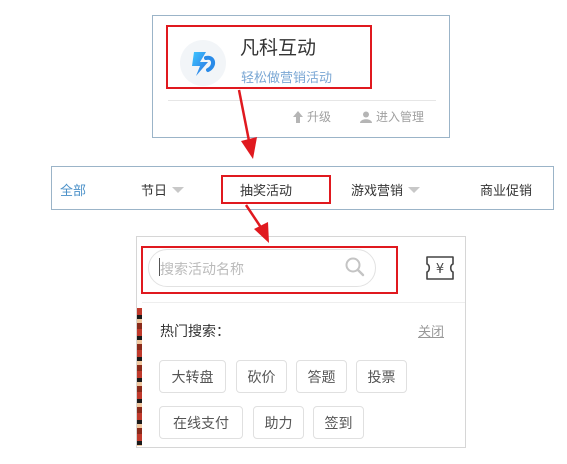  I want to click on divider, so click(302, 100).